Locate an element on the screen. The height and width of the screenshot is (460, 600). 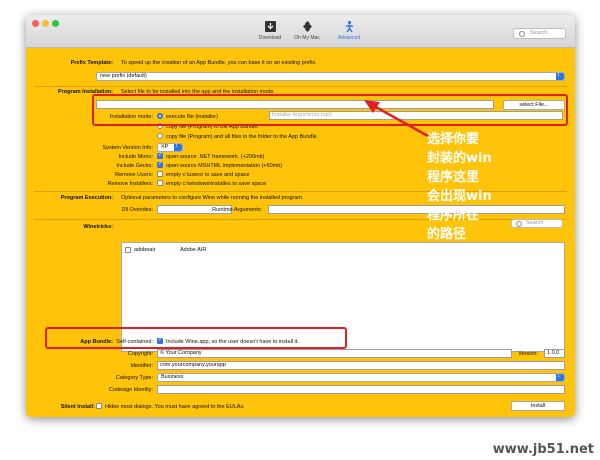
include-mono-label: Include Mono: is located at coordinates (135, 157).